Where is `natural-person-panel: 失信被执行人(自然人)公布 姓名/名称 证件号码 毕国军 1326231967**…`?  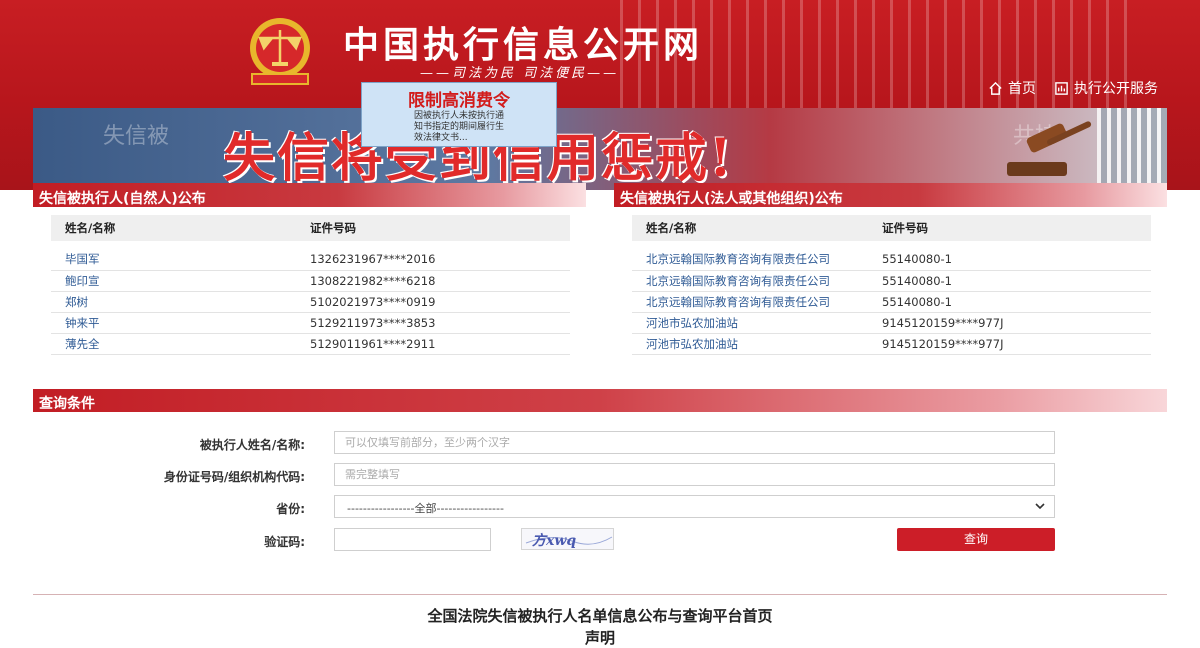
natural-person-panel: 失信被执行人(自然人)公布 姓名/名称 证件号码 毕国军 1326231967**… is located at coordinates (309, 269).